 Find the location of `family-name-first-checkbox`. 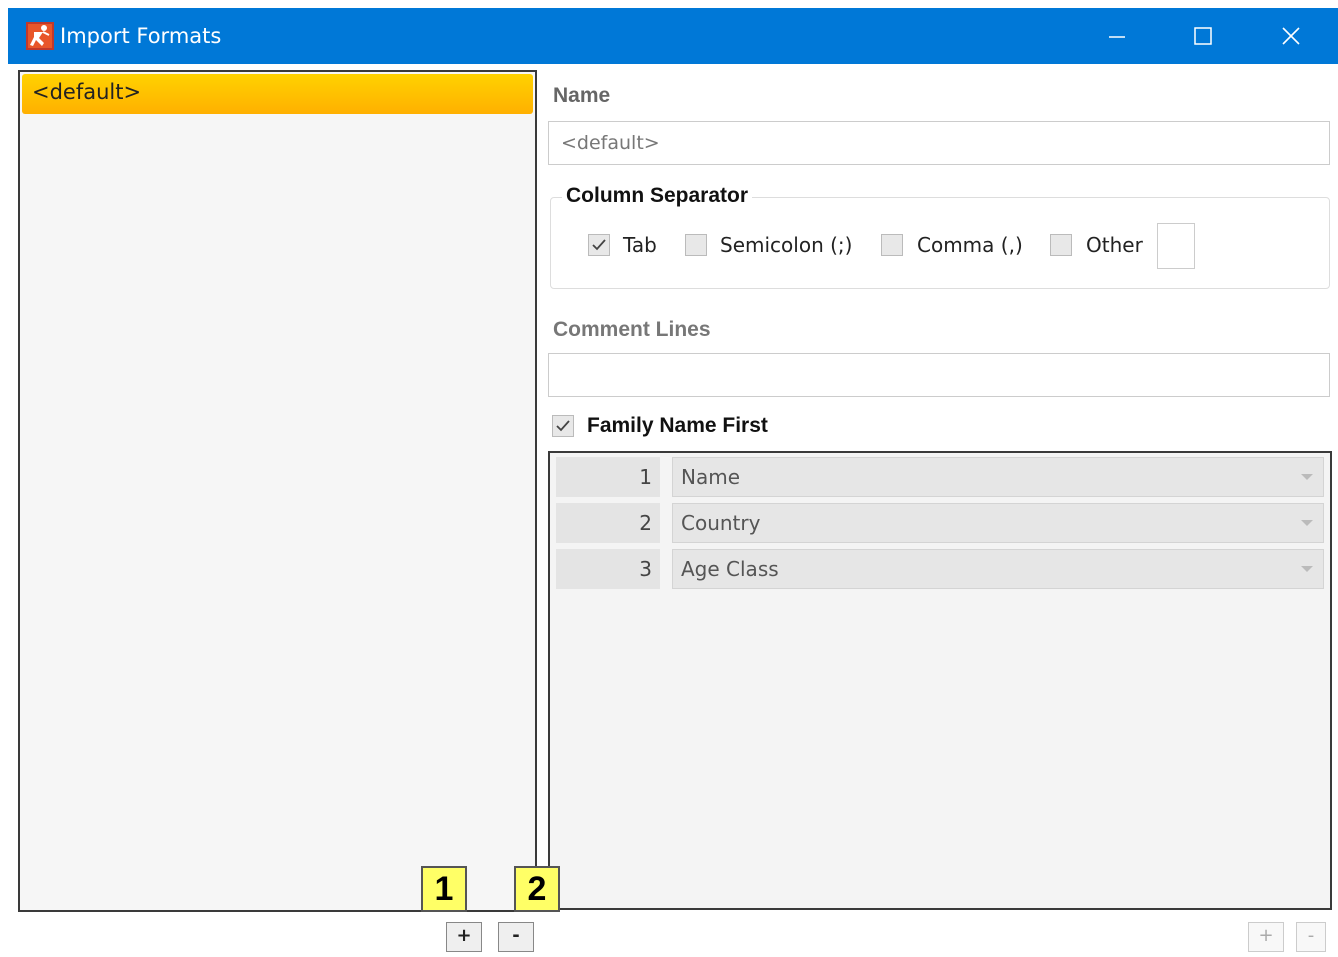

family-name-first-checkbox is located at coordinates (563, 426).